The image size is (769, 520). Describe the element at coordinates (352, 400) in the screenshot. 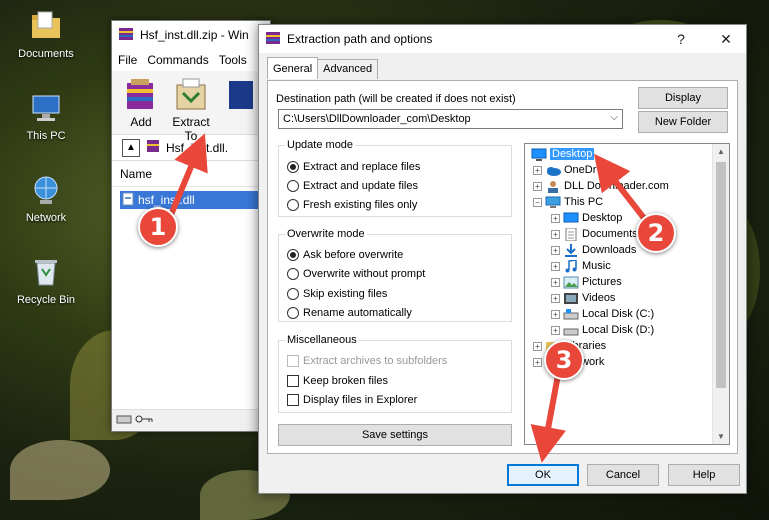

I see `checkbox-display-in-explorer: Display files in Explorer` at that location.